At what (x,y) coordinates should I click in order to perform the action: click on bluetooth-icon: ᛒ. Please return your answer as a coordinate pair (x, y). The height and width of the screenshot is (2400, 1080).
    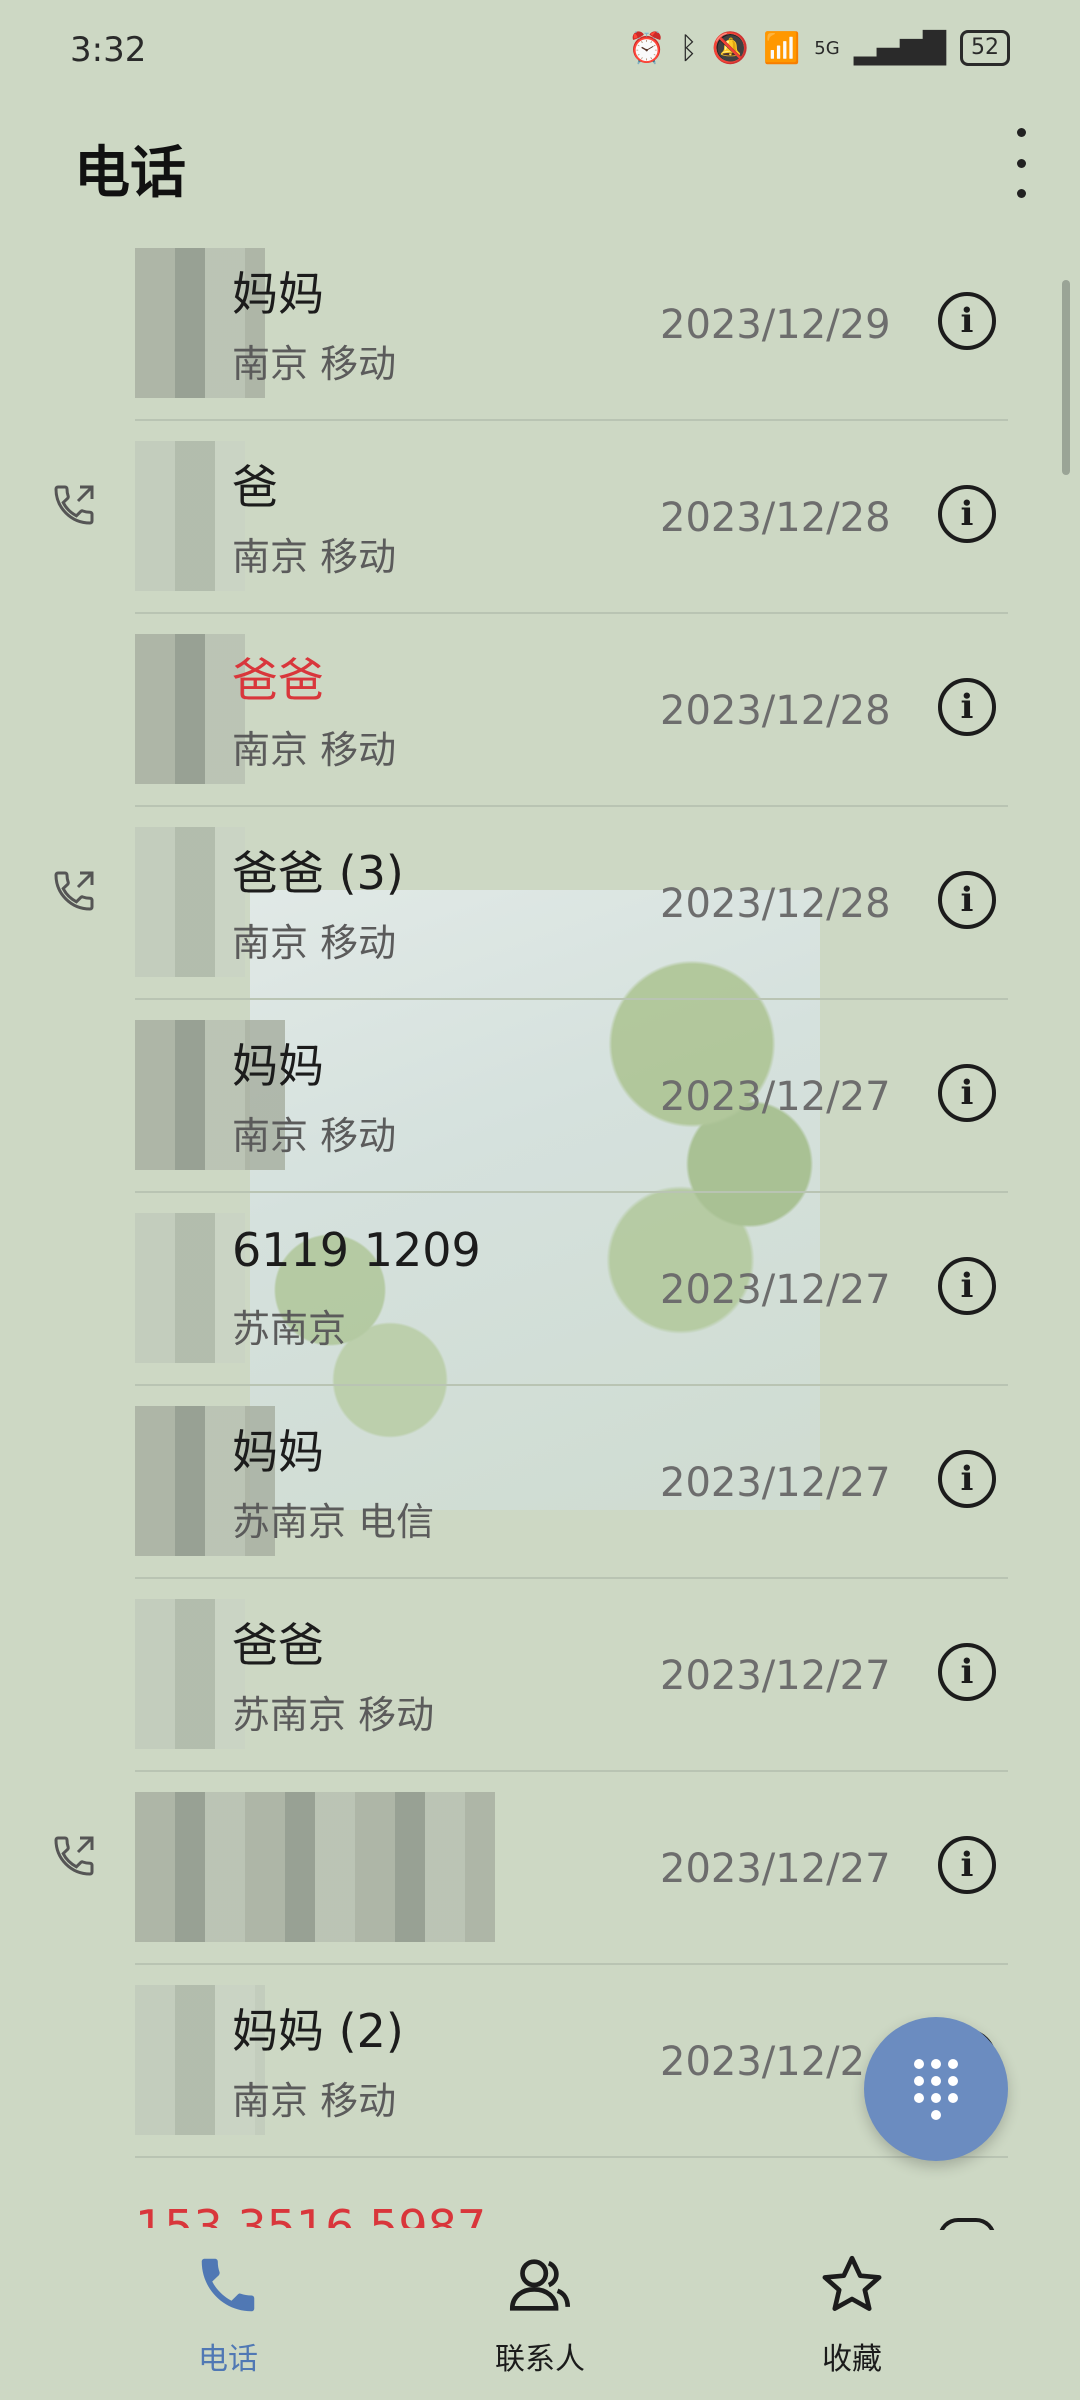
    Looking at the image, I should click on (688, 48).